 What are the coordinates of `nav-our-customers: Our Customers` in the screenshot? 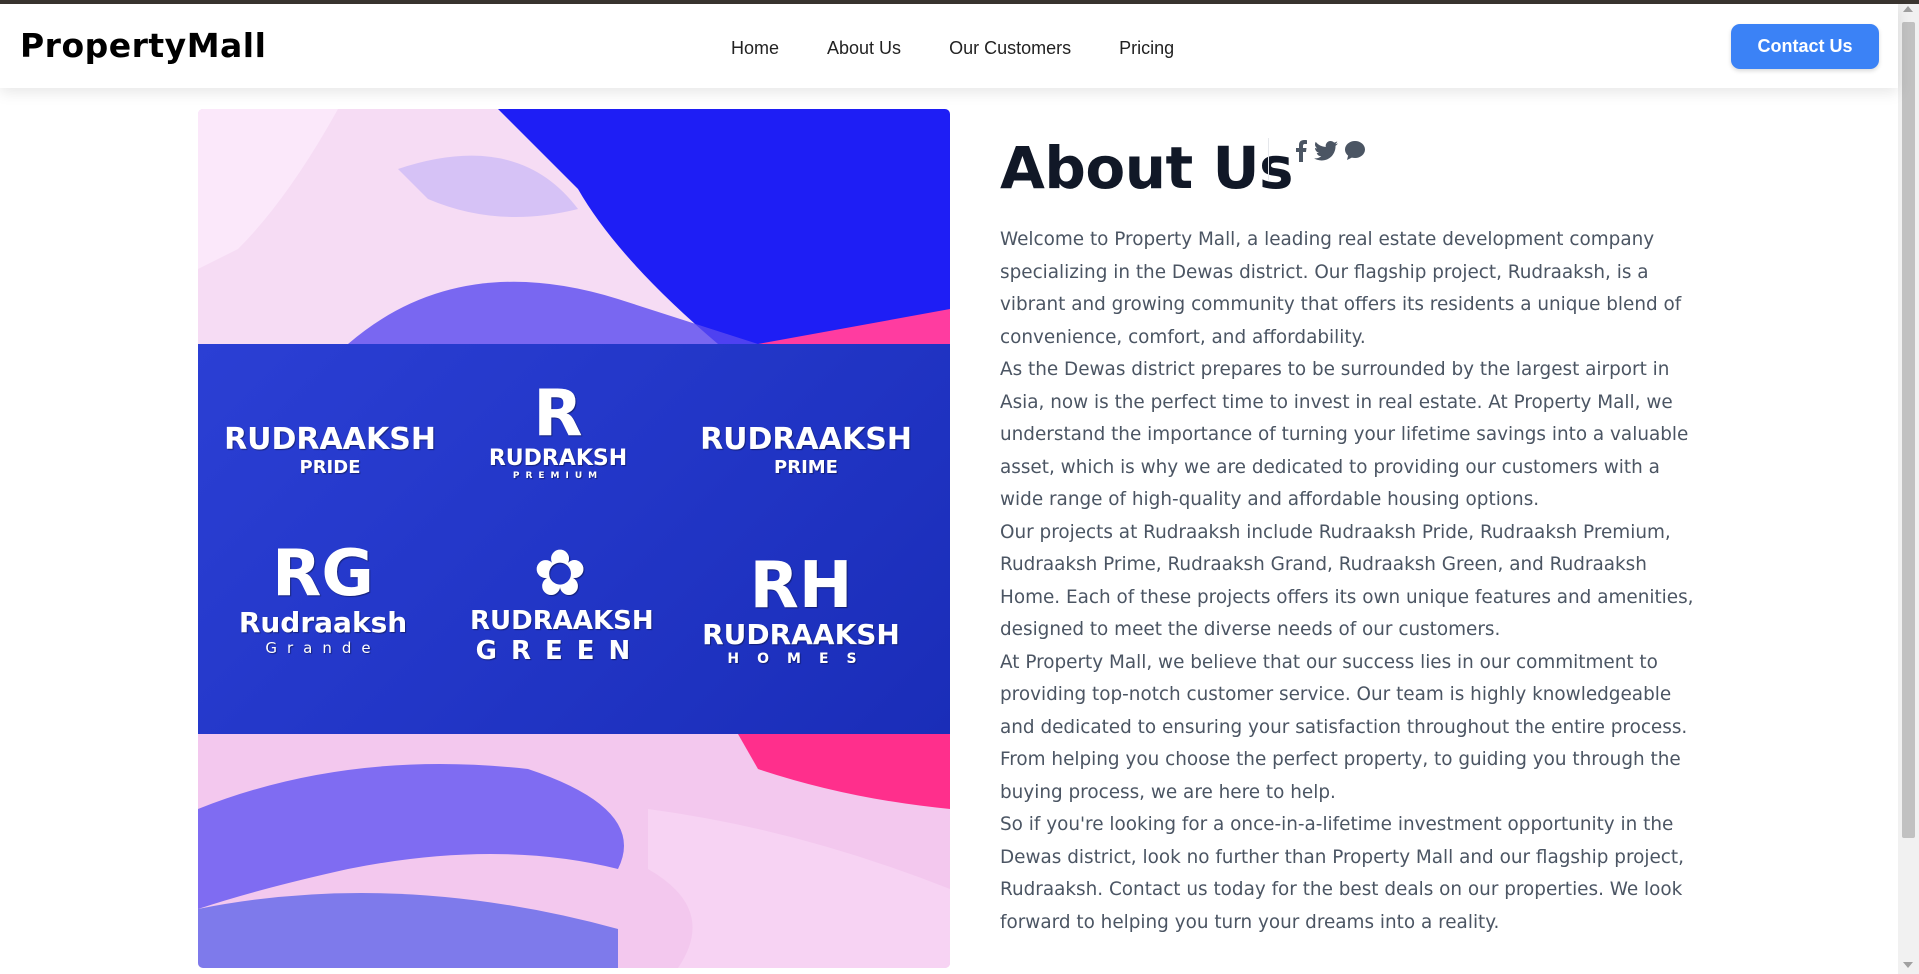 It's located at (1010, 48).